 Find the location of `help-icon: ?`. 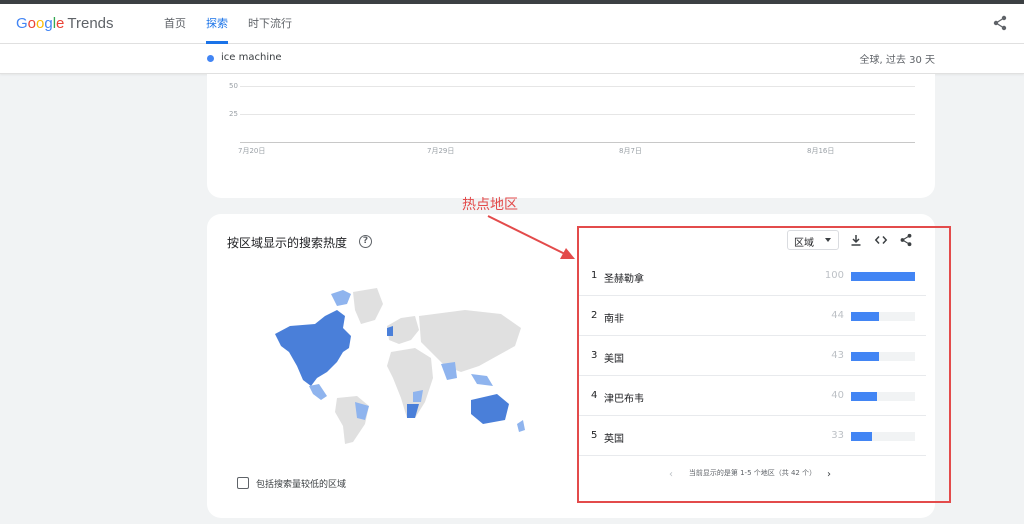

help-icon: ? is located at coordinates (365, 241).